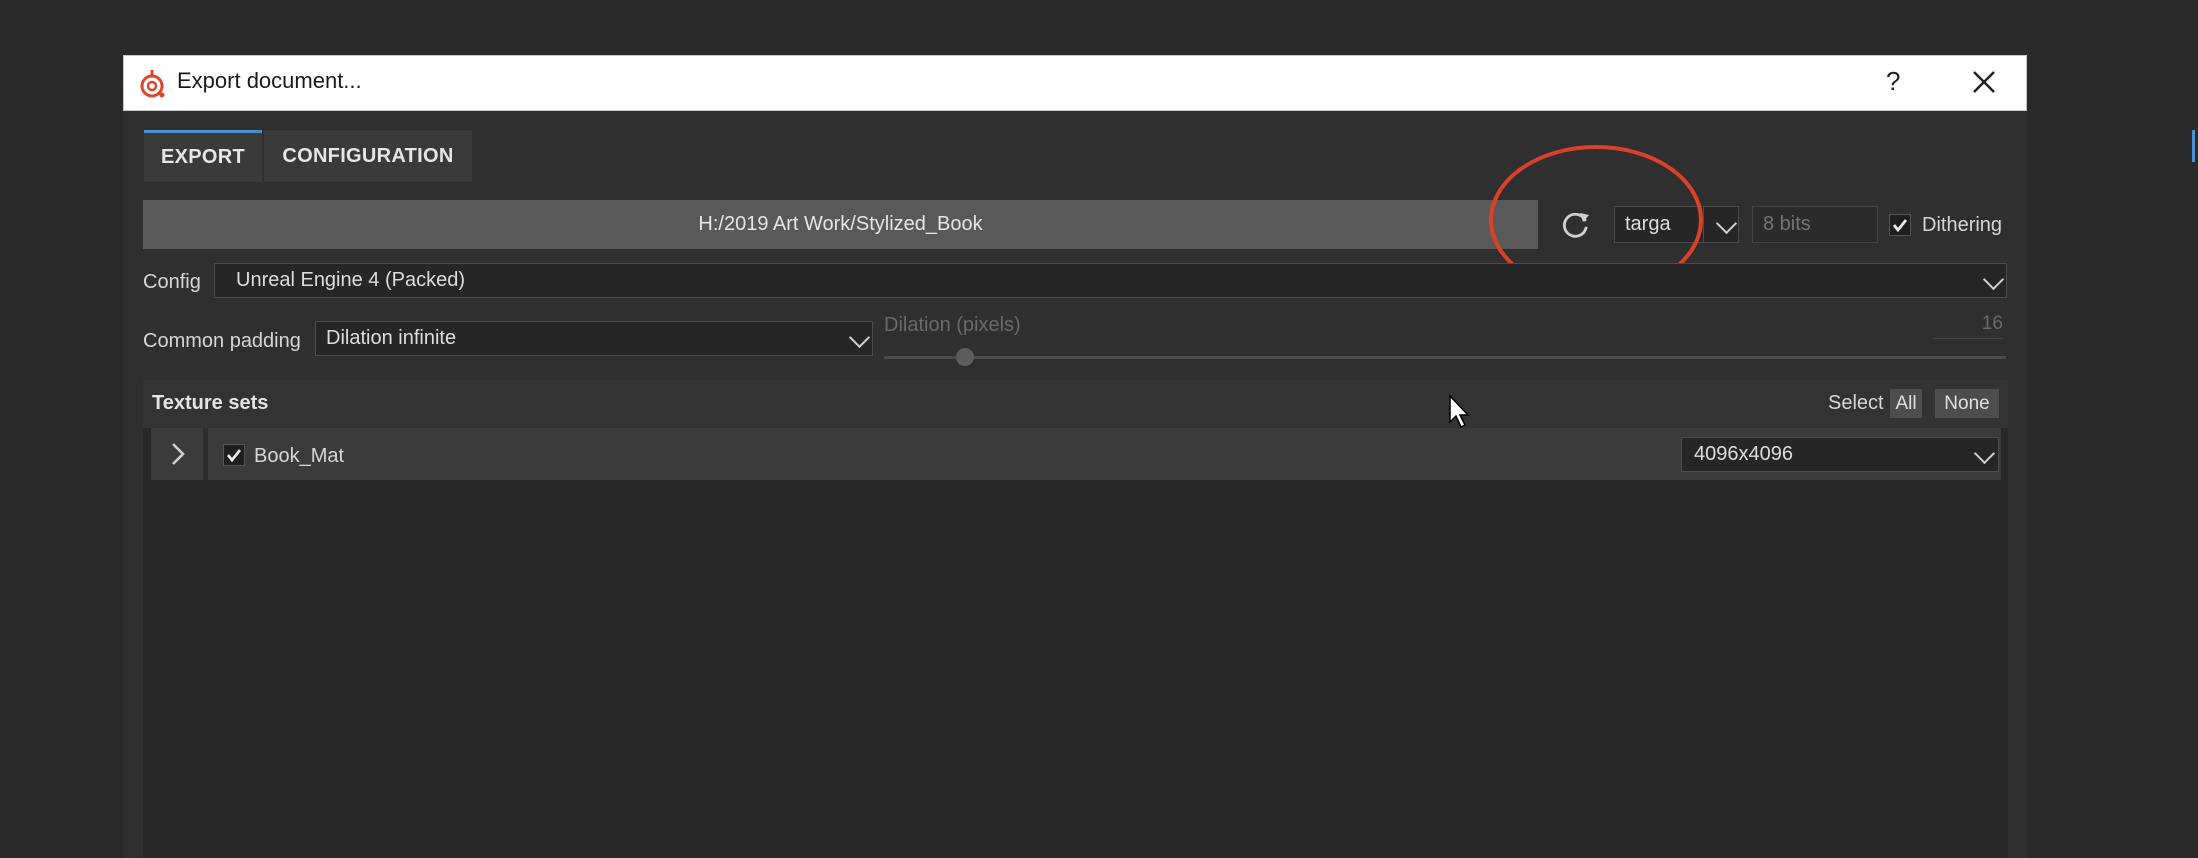 The width and height of the screenshot is (2198, 858). I want to click on close-button, so click(1984, 82).